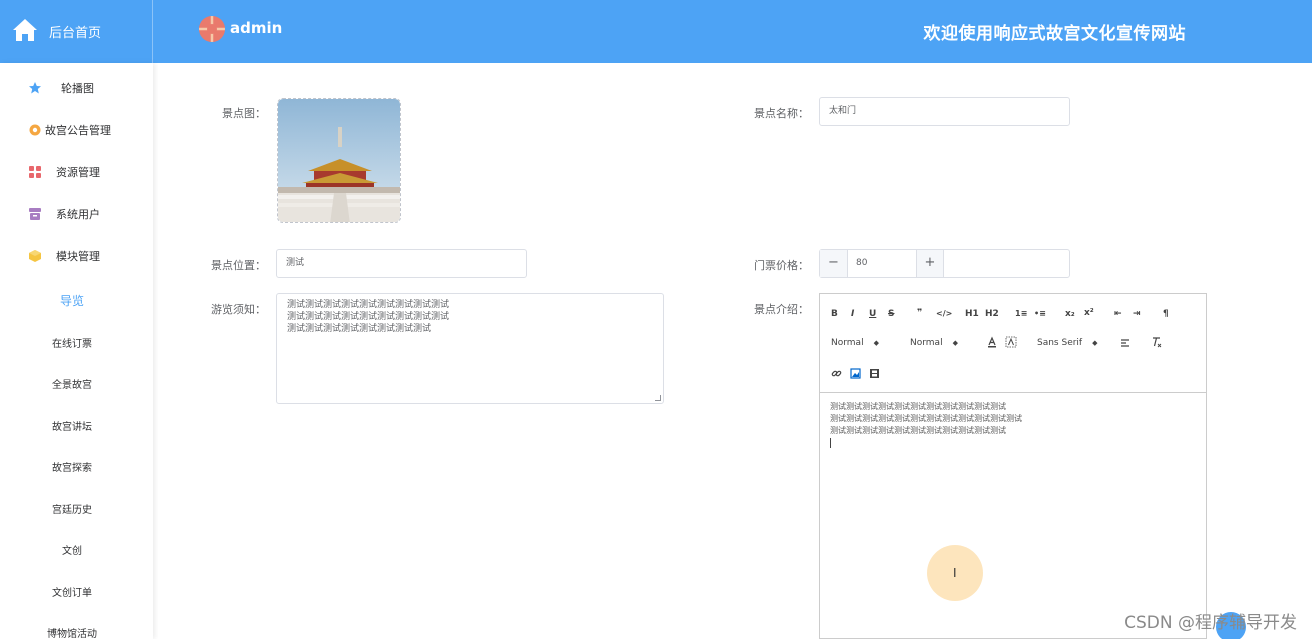 Image resolution: width=1312 pixels, height=639 pixels. I want to click on background-color-icon, so click(1011, 342).